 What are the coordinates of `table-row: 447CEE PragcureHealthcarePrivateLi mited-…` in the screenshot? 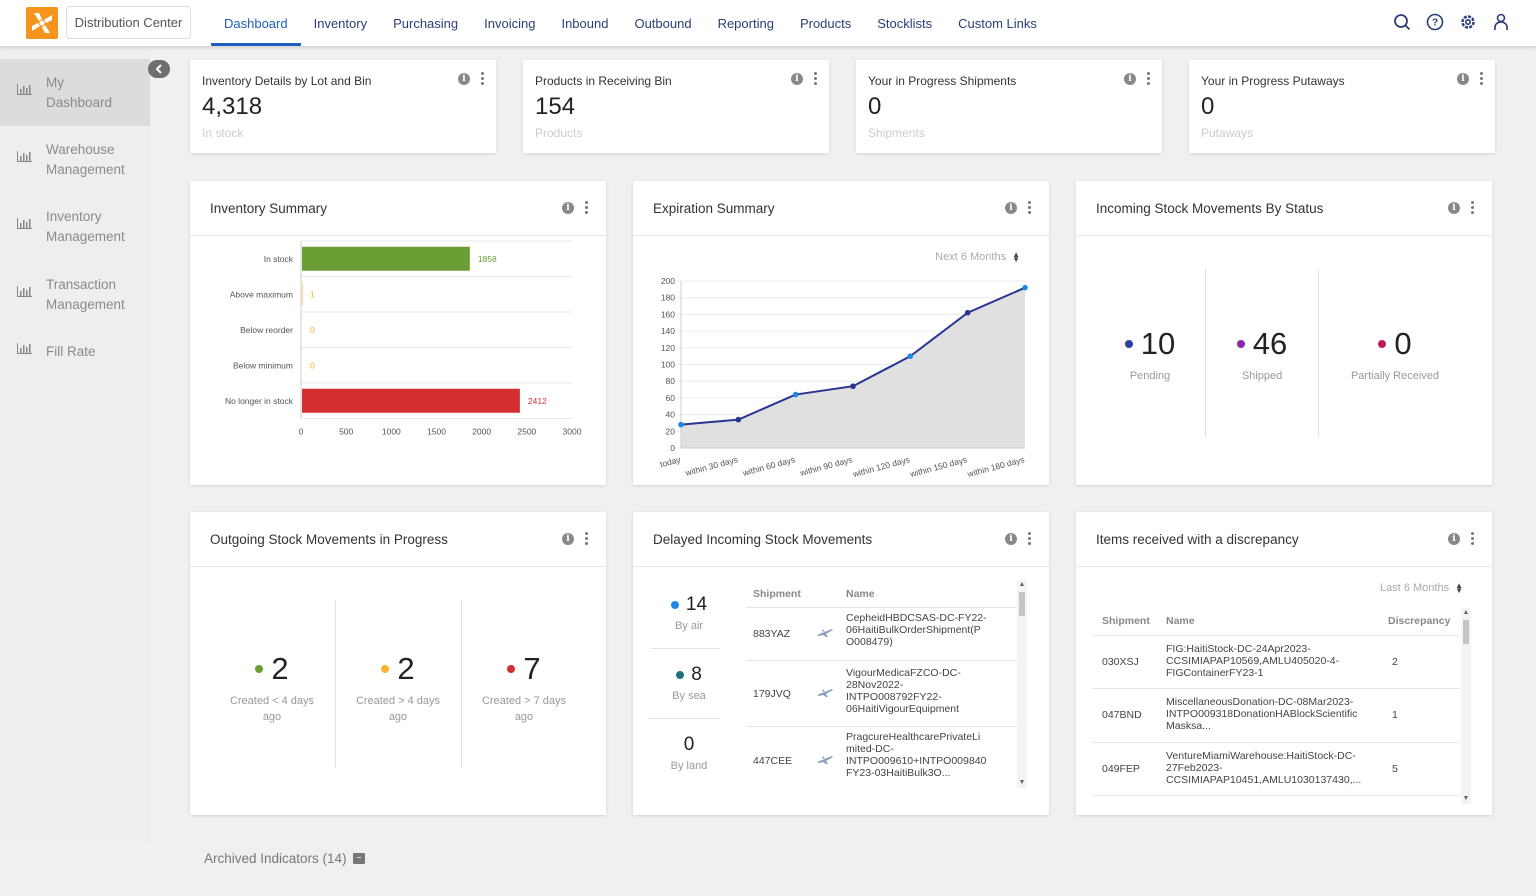 It's located at (881, 759).